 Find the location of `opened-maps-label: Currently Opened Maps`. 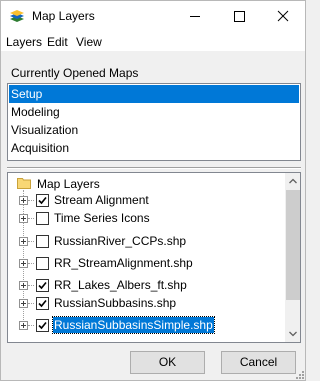

opened-maps-label: Currently Opened Maps is located at coordinates (75, 73).